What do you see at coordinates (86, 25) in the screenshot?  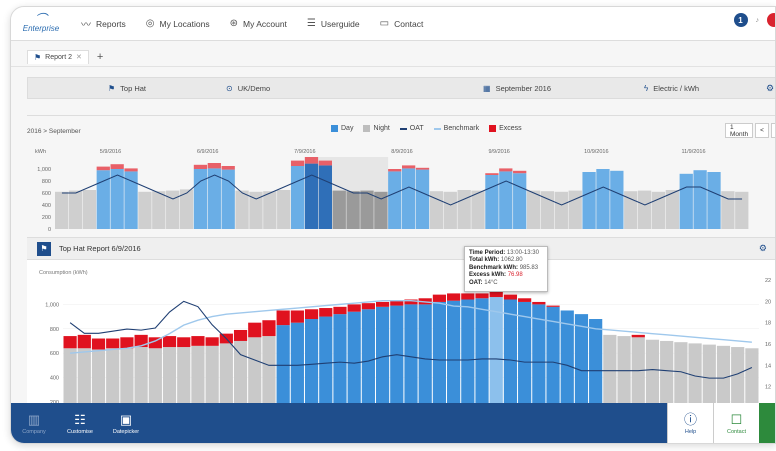 I see `chart-line-icon: 〰` at bounding box center [86, 25].